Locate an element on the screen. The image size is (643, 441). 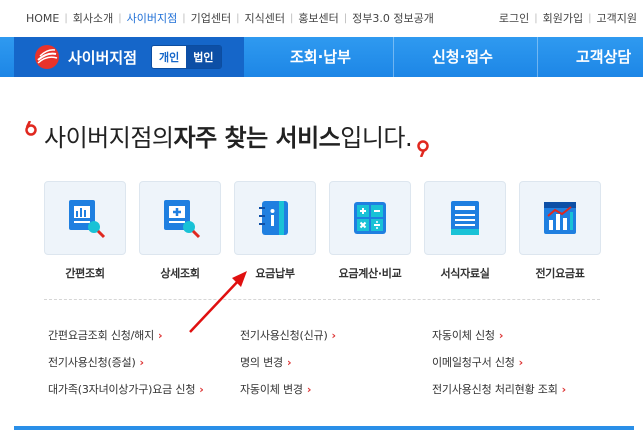
topnav-knowledge-center: 지식센터 is located at coordinates (264, 18).